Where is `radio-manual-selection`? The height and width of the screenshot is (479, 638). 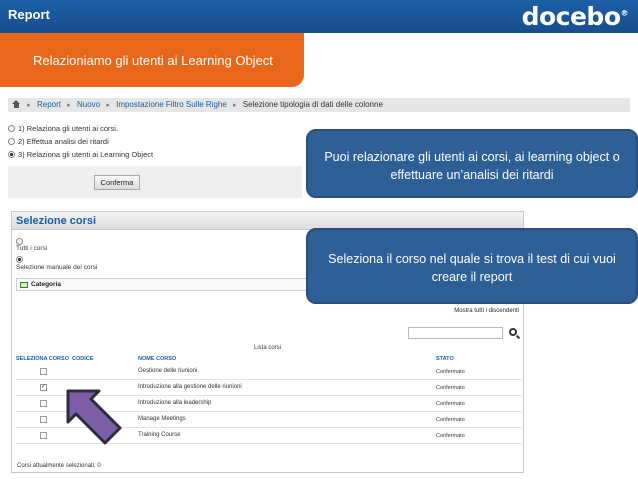
radio-manual-selection is located at coordinates (19, 259).